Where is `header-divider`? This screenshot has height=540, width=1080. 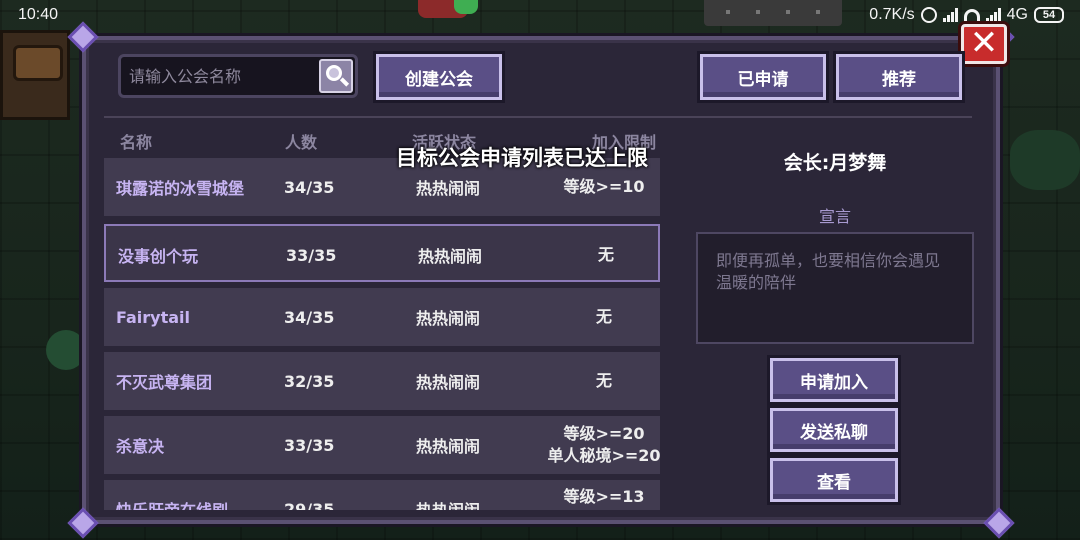 header-divider is located at coordinates (538, 117).